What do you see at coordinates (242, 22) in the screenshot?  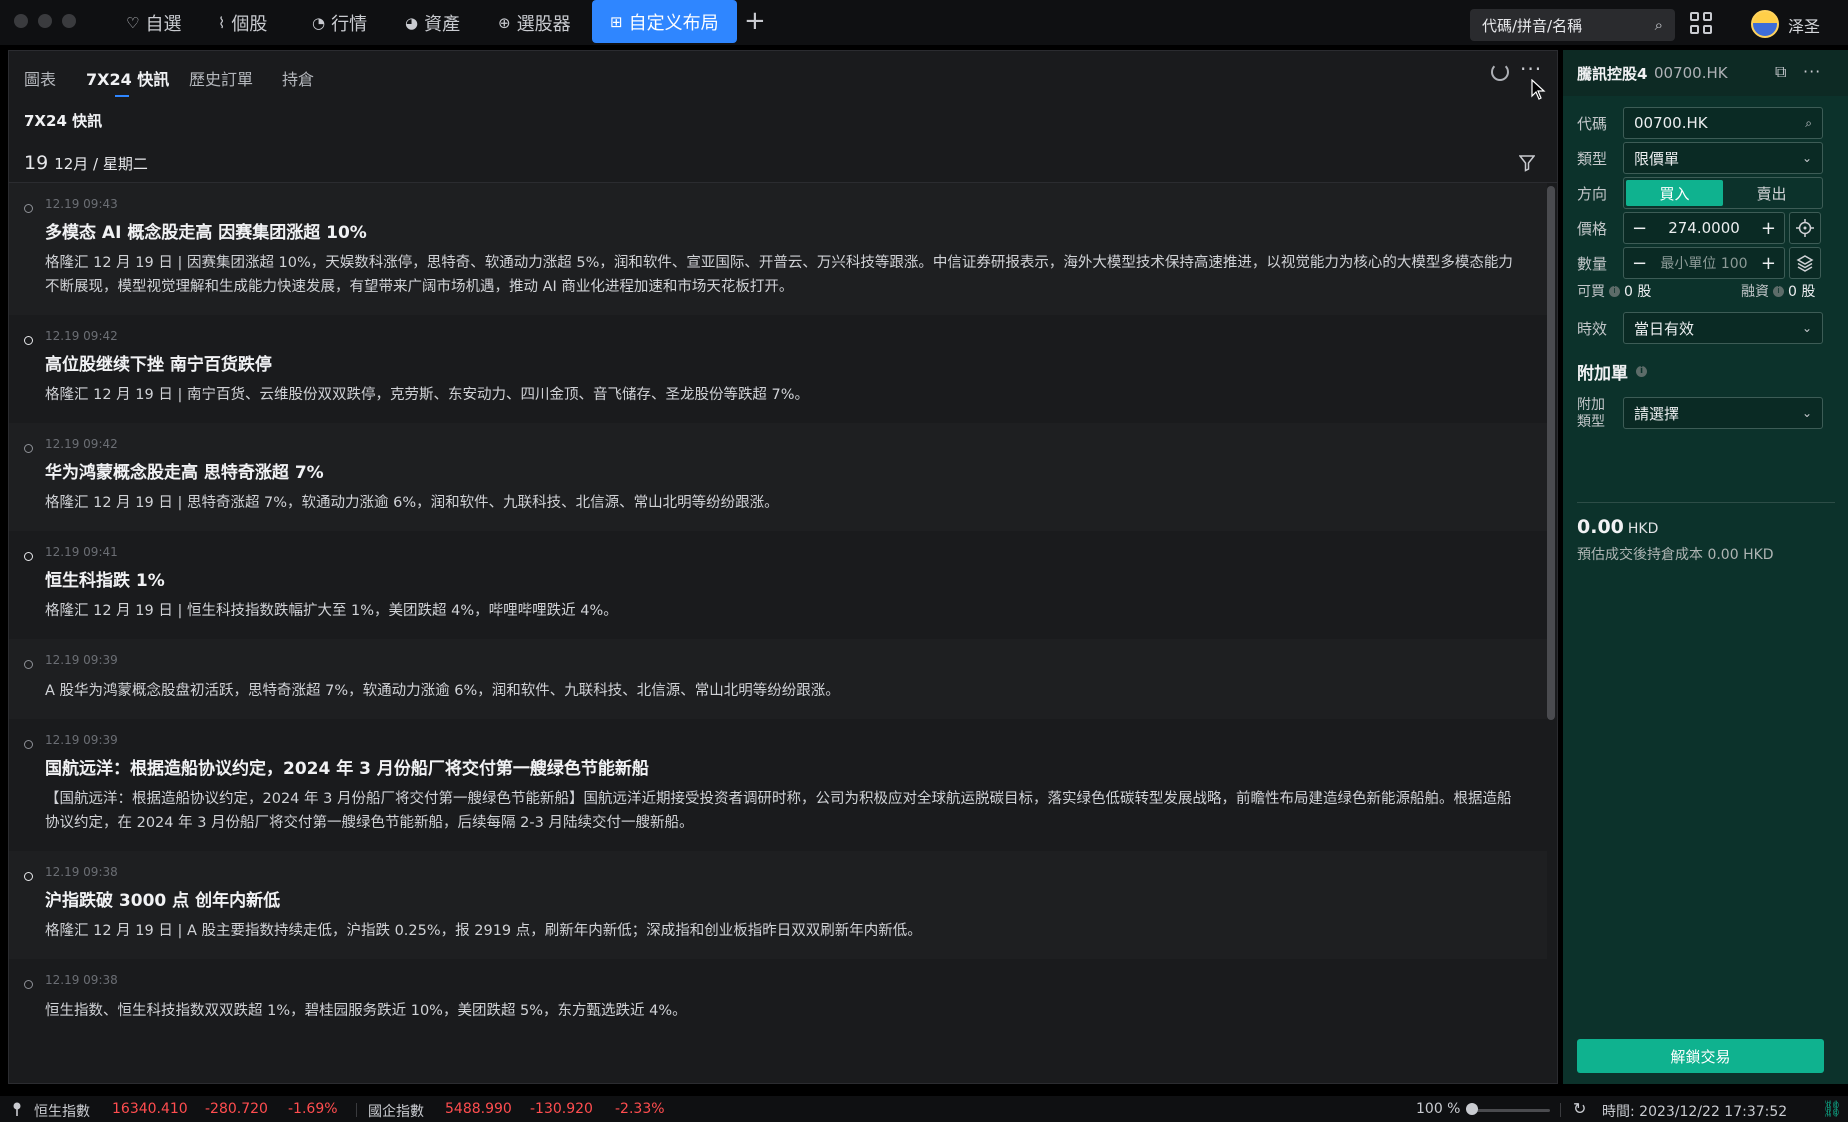 I see `nav-stock: ⌇ 個股` at bounding box center [242, 22].